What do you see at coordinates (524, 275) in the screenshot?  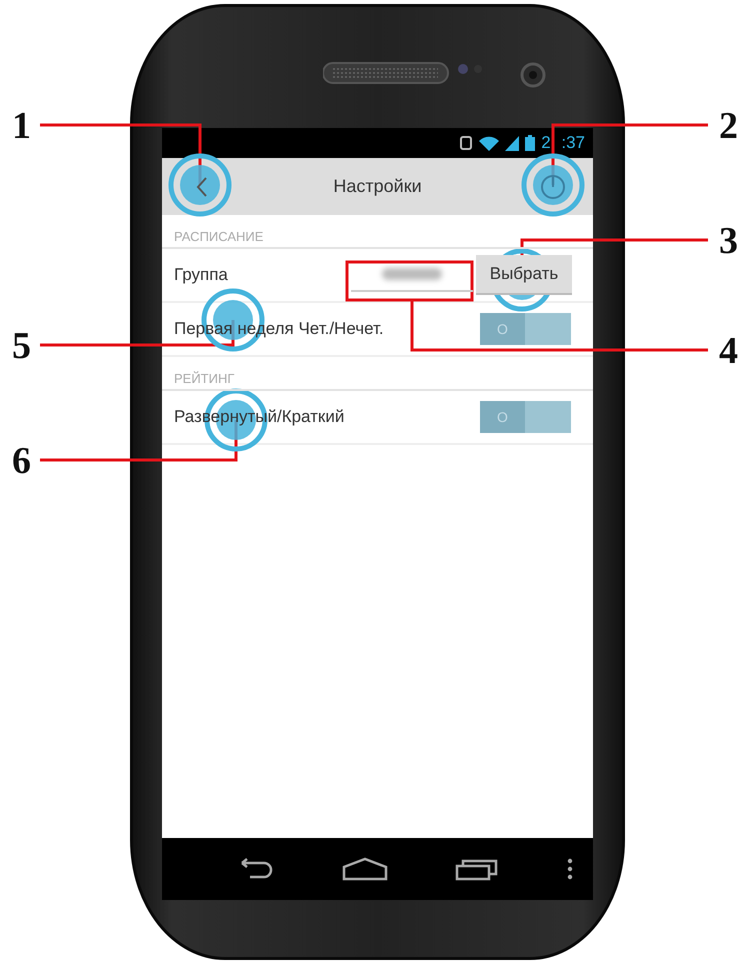 I see `choose-button: Выбрать` at bounding box center [524, 275].